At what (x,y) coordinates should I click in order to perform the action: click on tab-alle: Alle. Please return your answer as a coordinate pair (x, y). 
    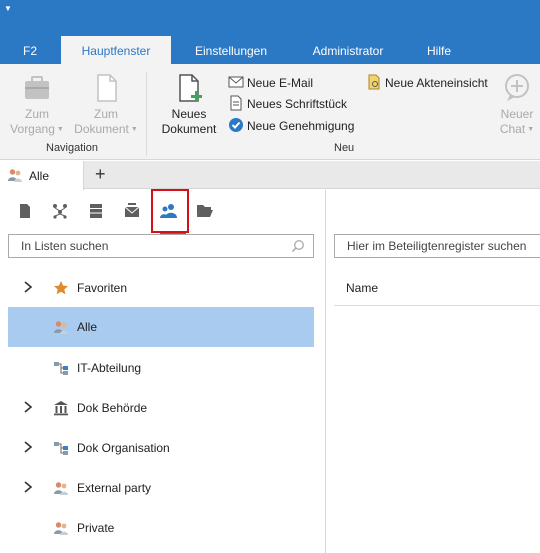
    Looking at the image, I should click on (42, 175).